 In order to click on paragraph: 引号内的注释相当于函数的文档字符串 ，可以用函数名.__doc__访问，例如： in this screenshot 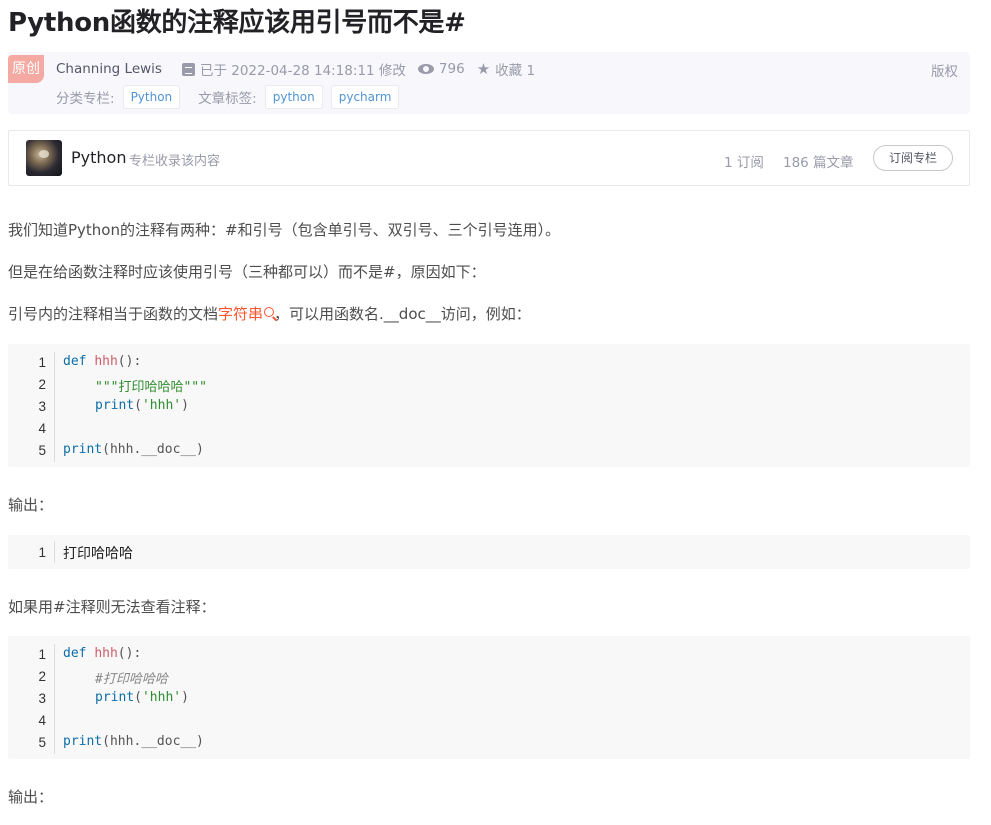, I will do `click(269, 314)`.